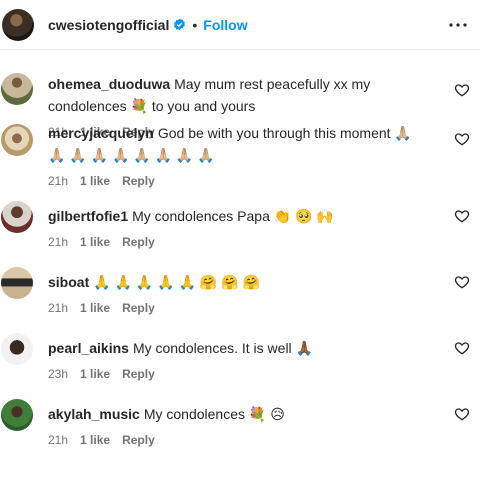 The image size is (480, 490). I want to click on comment-username: gilbertfofie1, so click(88, 216).